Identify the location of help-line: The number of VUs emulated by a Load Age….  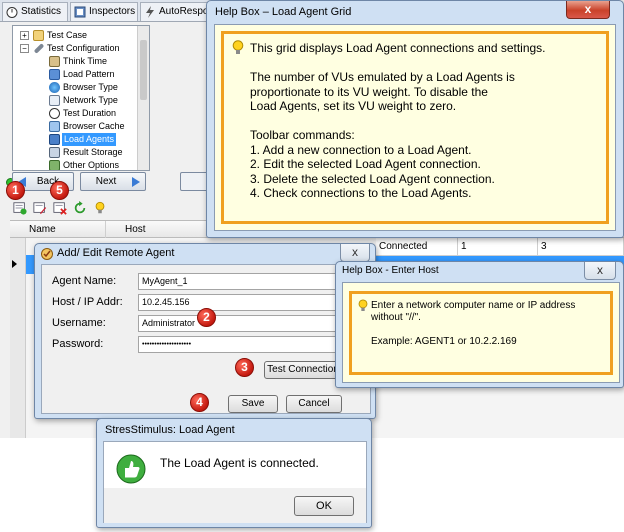
(382, 77).